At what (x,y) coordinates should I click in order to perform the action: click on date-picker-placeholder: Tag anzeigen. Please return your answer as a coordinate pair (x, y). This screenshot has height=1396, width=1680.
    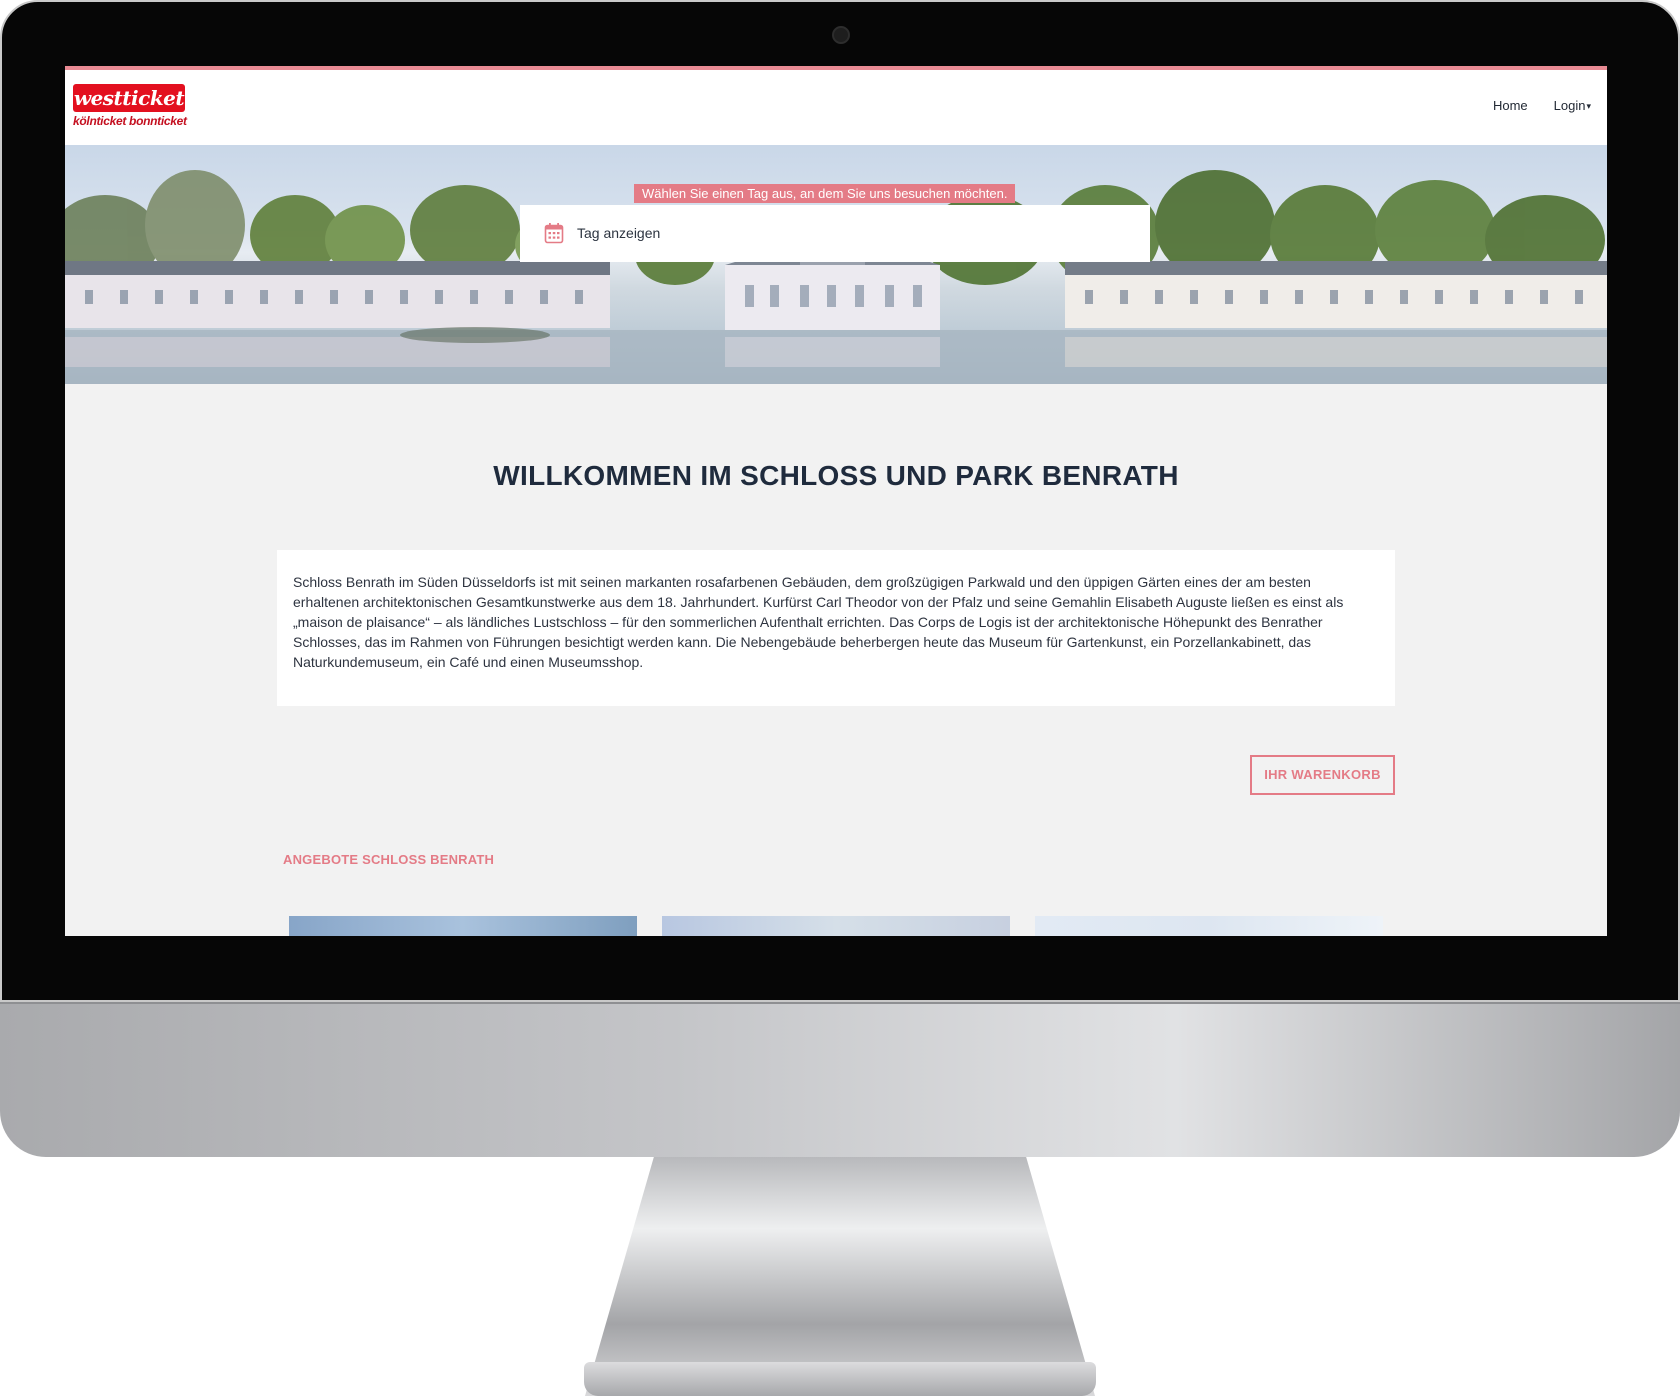
    Looking at the image, I should click on (619, 233).